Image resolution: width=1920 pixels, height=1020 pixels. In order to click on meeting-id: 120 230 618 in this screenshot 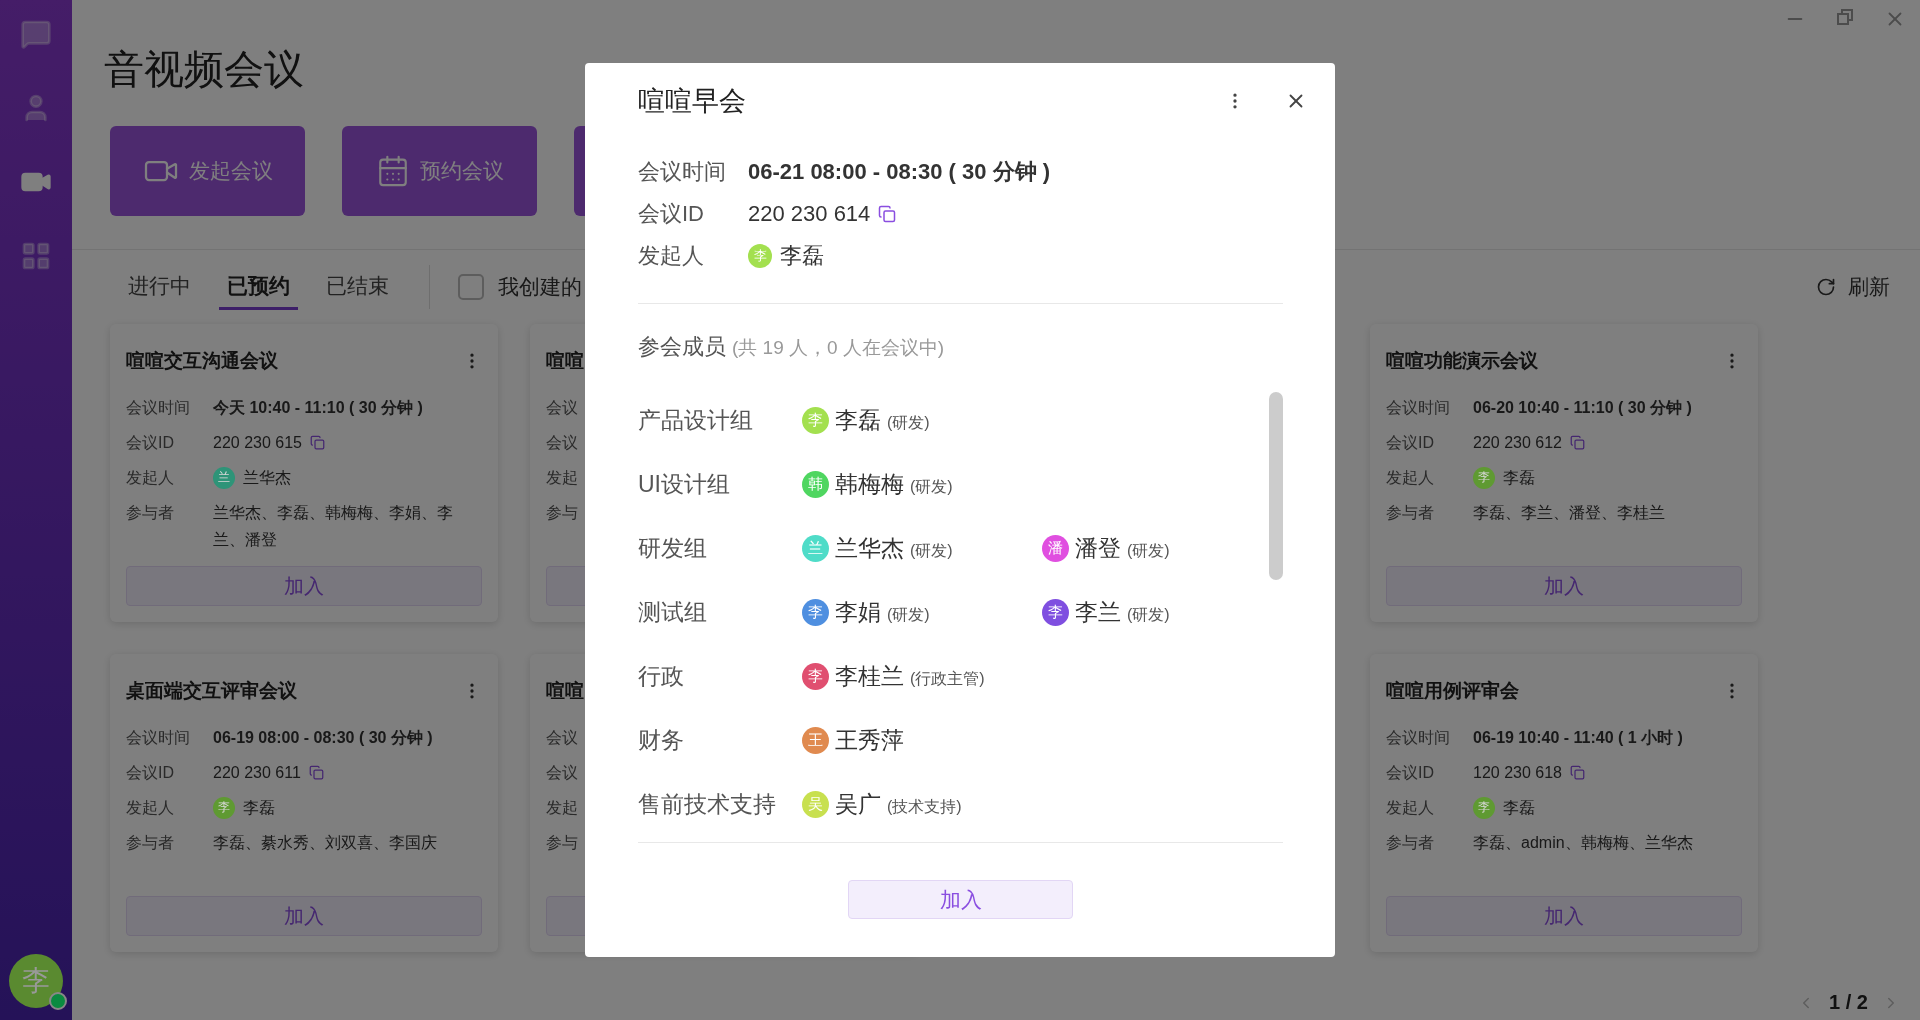, I will do `click(1517, 773)`.